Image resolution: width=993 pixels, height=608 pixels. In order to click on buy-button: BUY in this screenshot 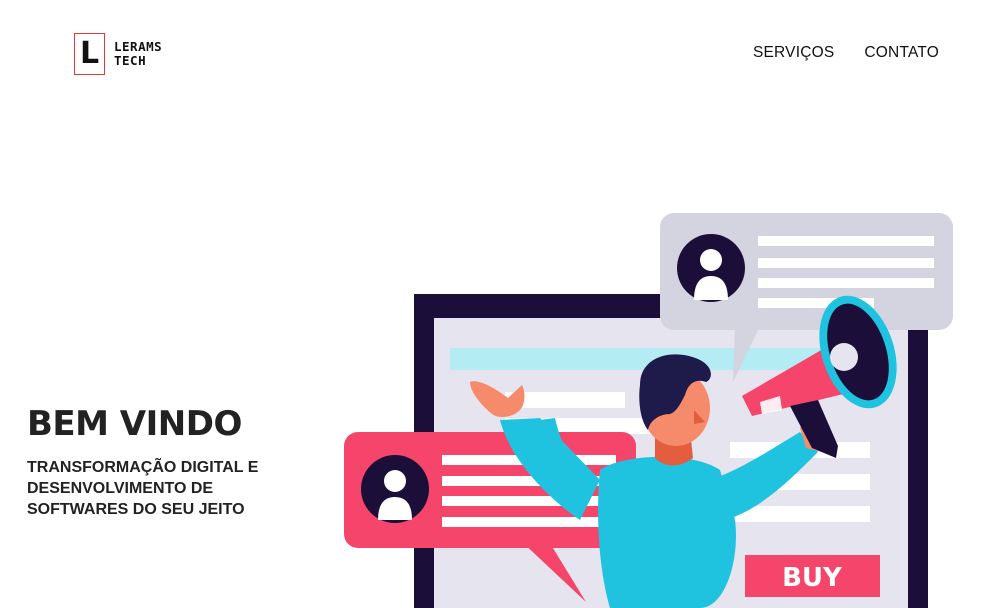, I will do `click(812, 576)`.